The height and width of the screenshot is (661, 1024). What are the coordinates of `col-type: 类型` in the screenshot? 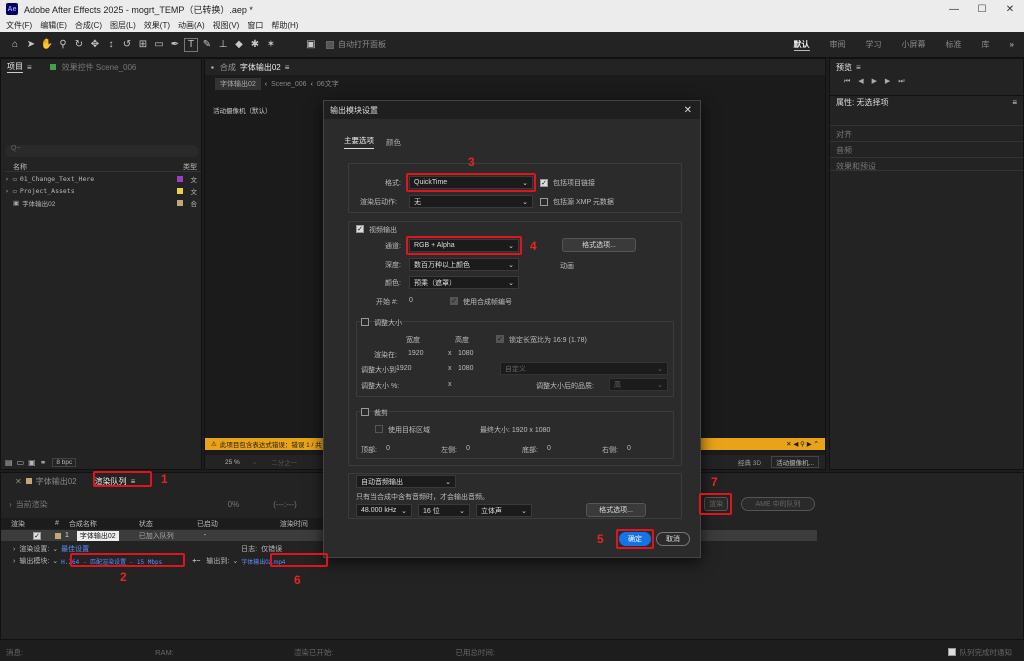 It's located at (190, 167).